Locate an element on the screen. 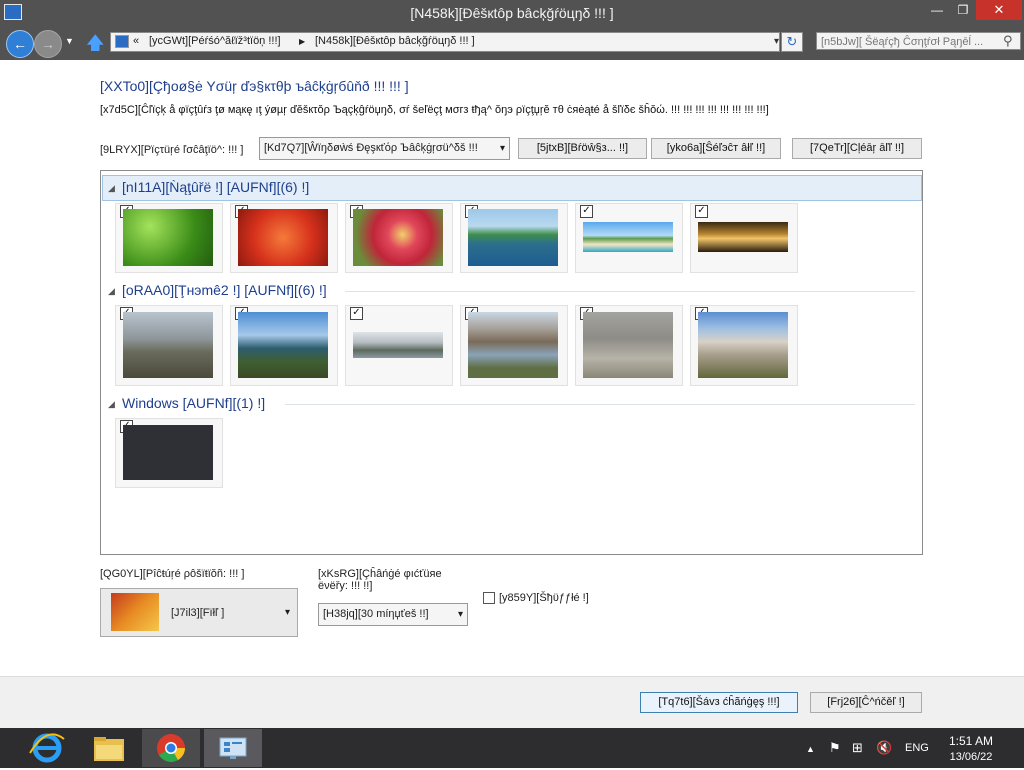  forward-button: → is located at coordinates (48, 44).